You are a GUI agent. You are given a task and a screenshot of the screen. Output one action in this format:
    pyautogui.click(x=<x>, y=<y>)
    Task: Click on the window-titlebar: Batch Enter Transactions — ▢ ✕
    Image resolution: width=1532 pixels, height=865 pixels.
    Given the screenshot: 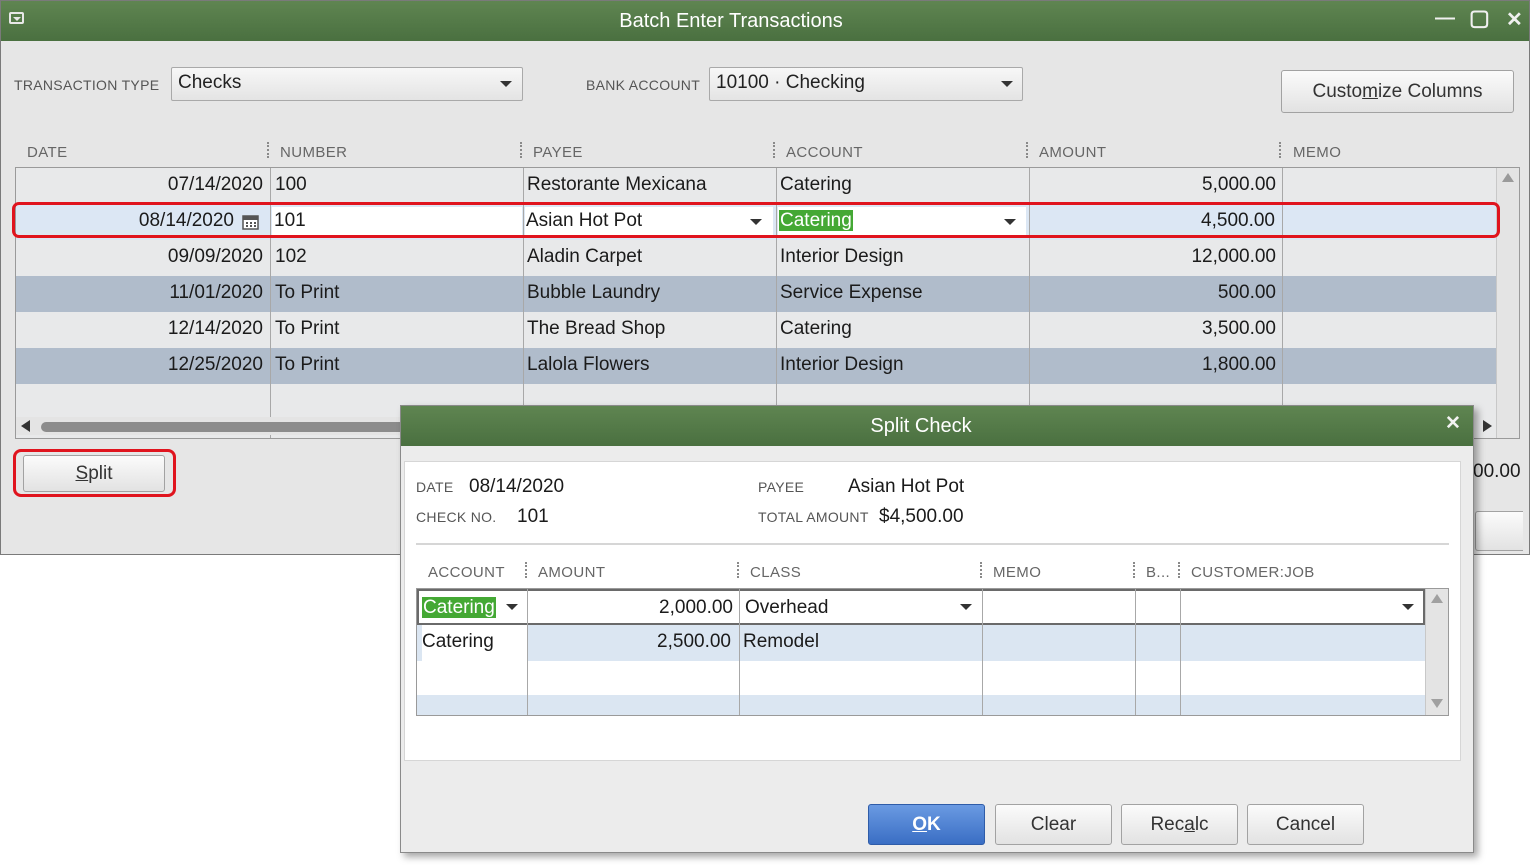 What is the action you would take?
    pyautogui.click(x=765, y=21)
    